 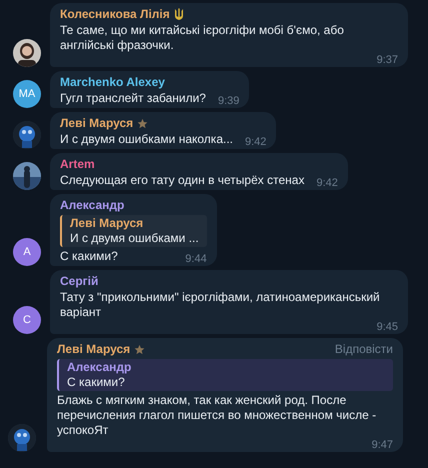 I want to click on reply-quote: Александр С какими?, so click(x=225, y=375).